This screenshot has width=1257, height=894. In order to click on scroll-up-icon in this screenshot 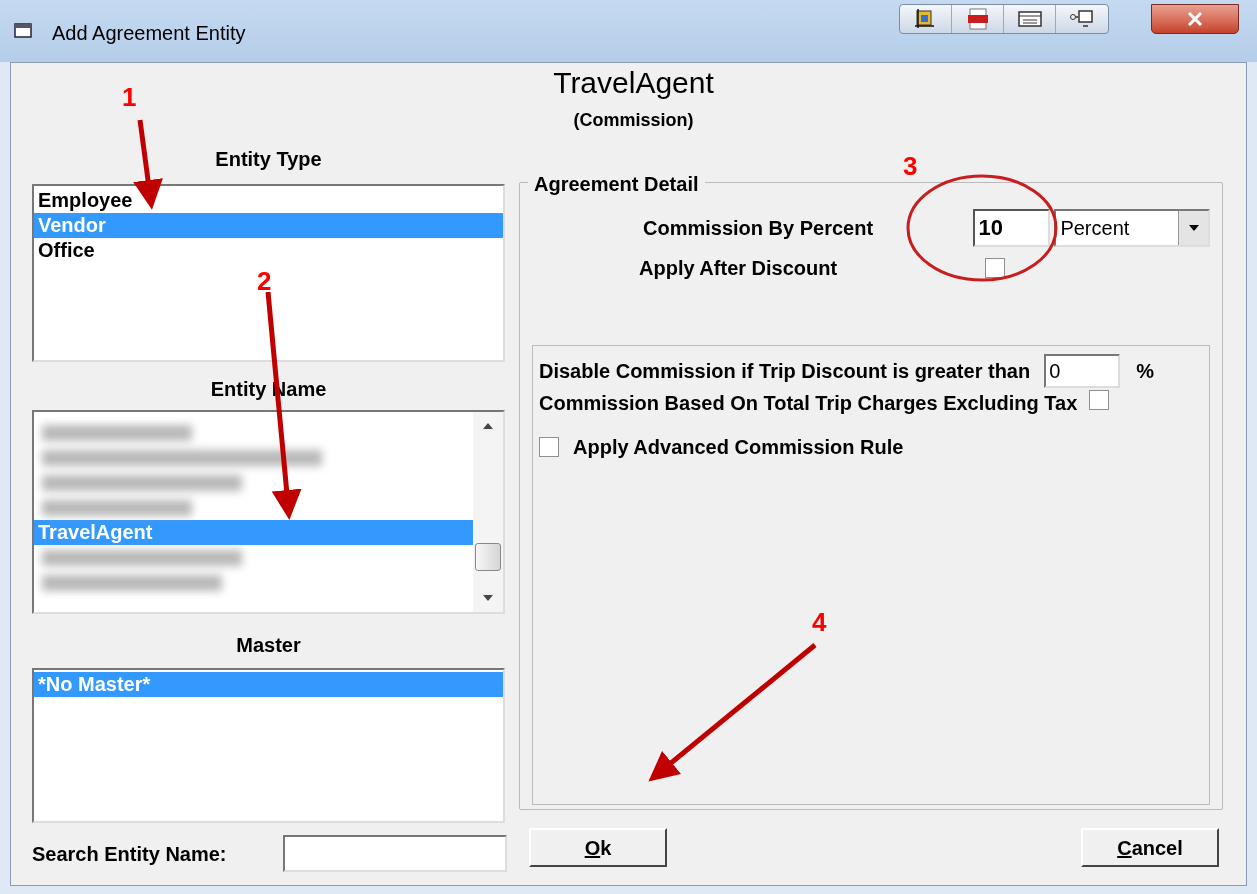, I will do `click(488, 426)`.